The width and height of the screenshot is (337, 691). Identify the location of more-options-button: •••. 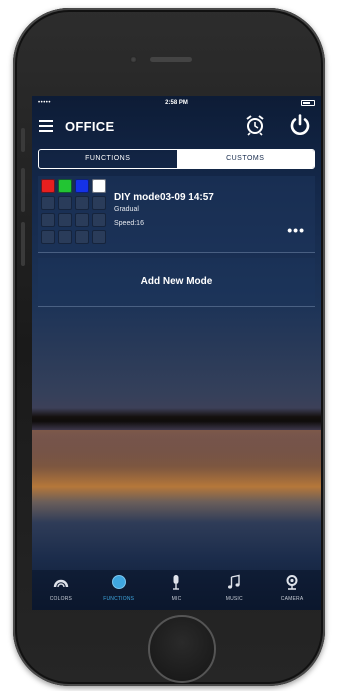
(296, 230).